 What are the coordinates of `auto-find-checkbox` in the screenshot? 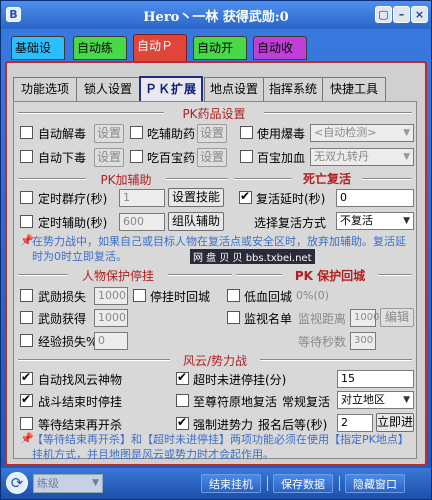 It's located at (26, 377).